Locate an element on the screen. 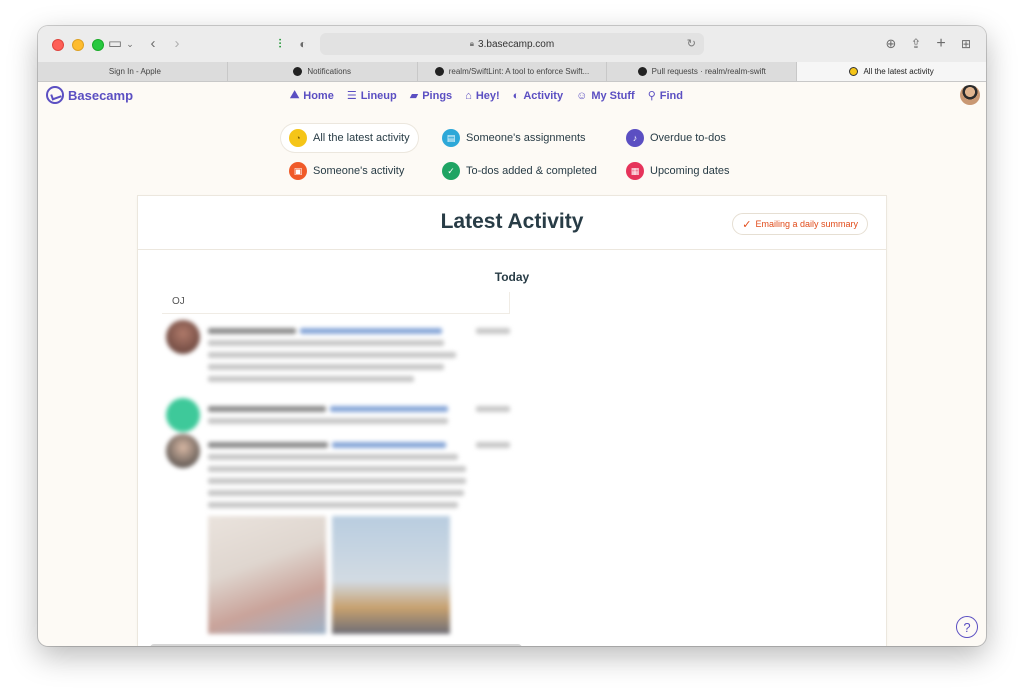  reload-icon: ↻ is located at coordinates (691, 43).